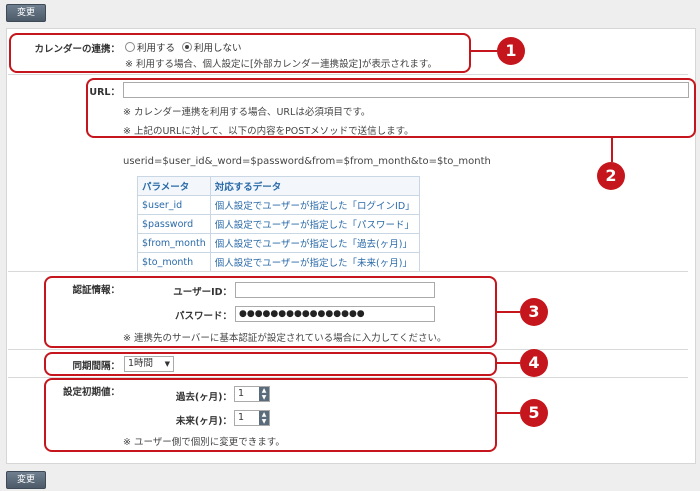 This screenshot has width=700, height=491. What do you see at coordinates (174, 262) in the screenshot?
I see `table-cell: $to_month` at bounding box center [174, 262].